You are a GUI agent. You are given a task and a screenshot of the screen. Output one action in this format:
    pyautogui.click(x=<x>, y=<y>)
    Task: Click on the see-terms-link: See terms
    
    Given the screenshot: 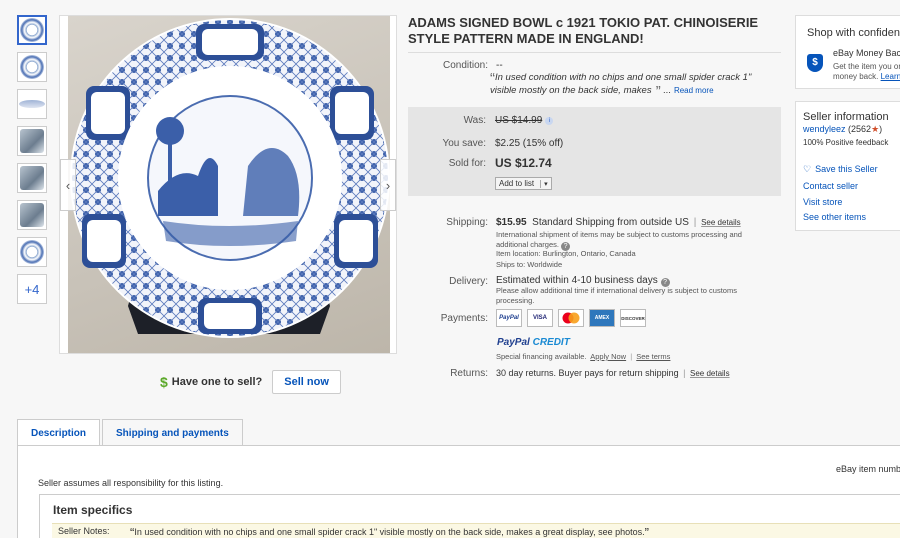 What is the action you would take?
    pyautogui.click(x=653, y=356)
    